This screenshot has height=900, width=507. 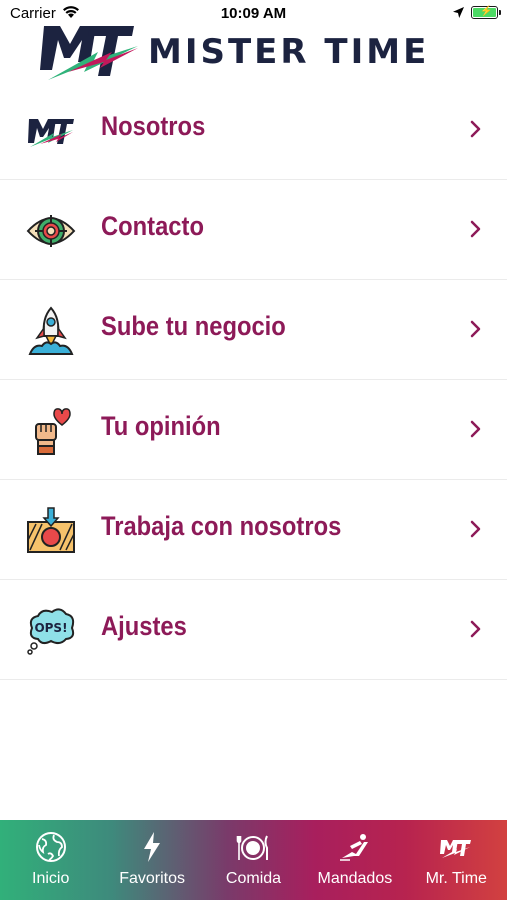 What do you see at coordinates (253, 630) in the screenshot?
I see `menu-item-ajustes: OPS! Ajustes` at bounding box center [253, 630].